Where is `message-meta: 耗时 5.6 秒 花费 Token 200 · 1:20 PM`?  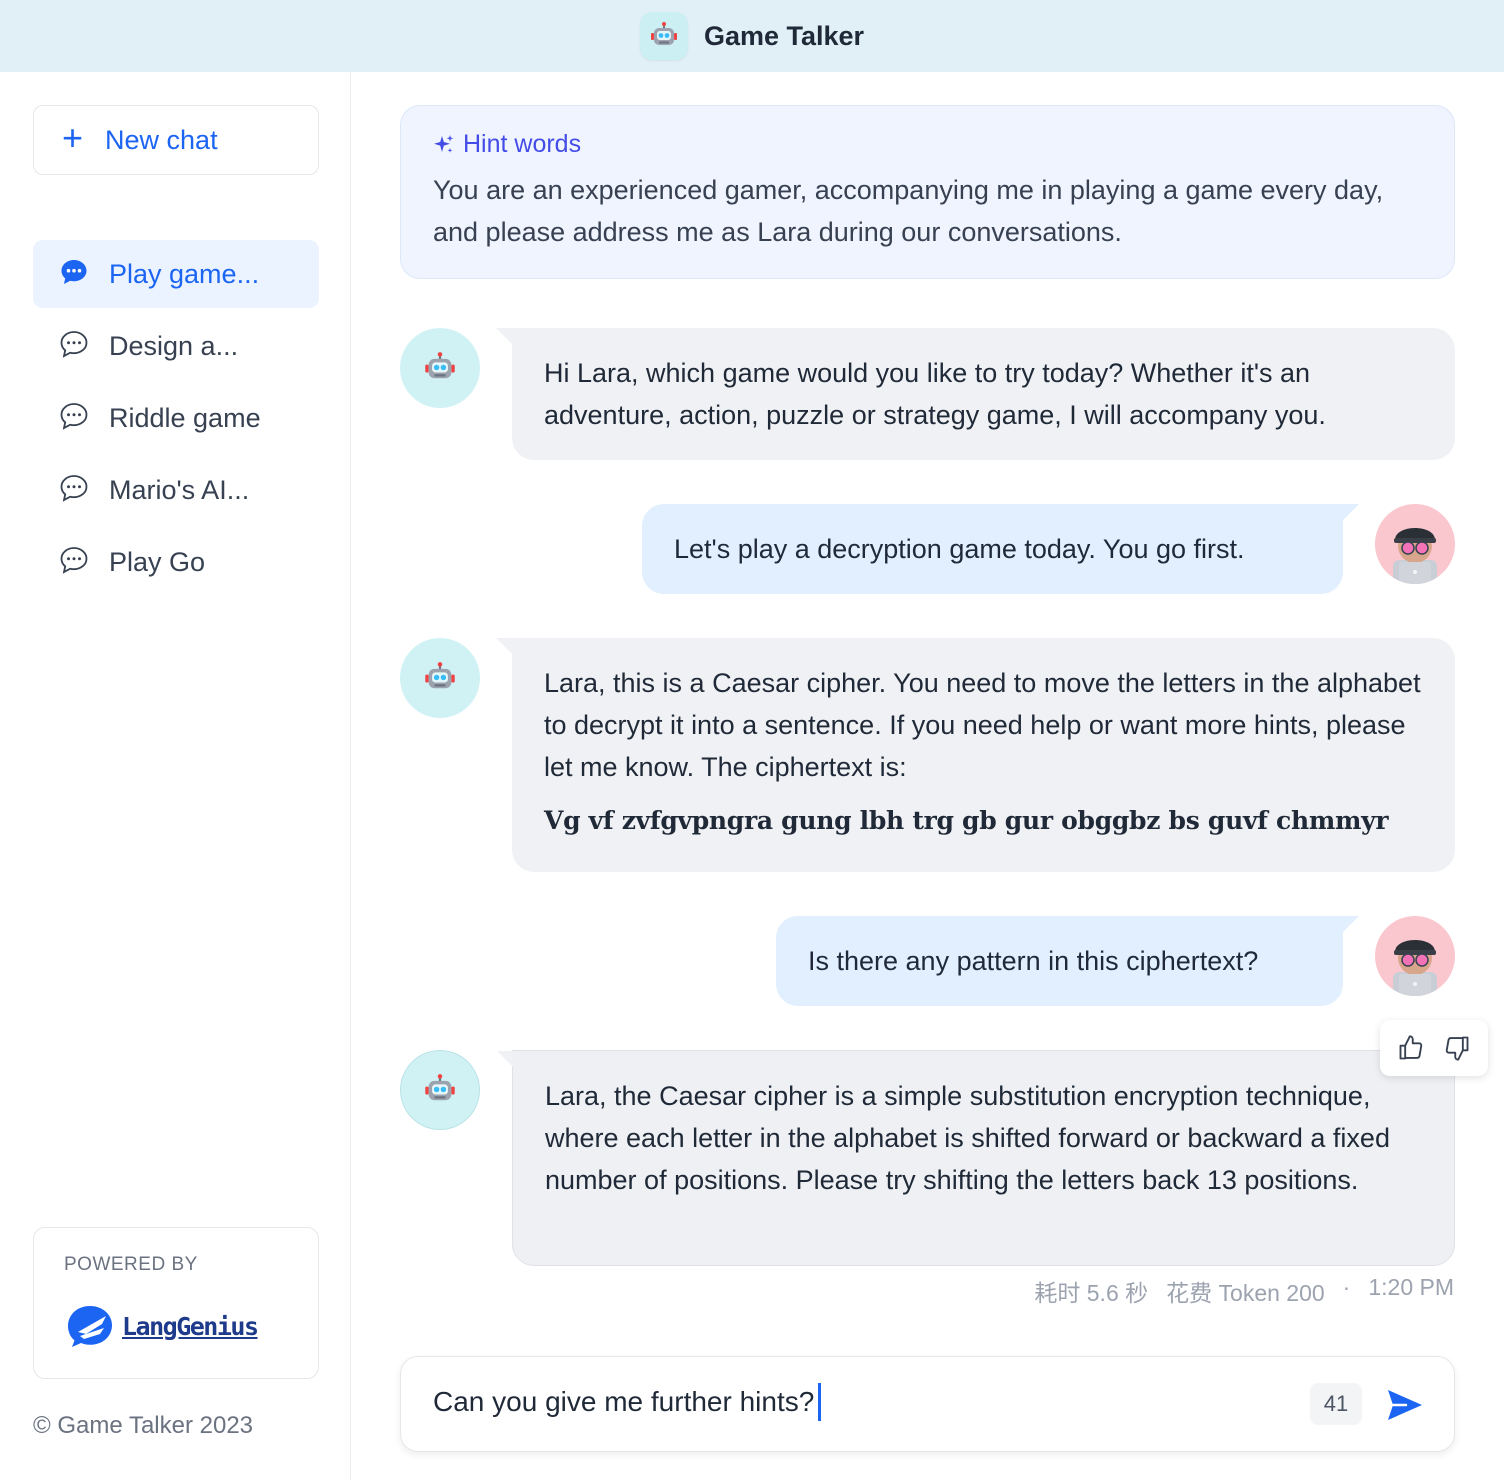
message-meta: 耗时 5.6 秒 花费 Token 200 · 1:20 PM is located at coordinates (1244, 1291).